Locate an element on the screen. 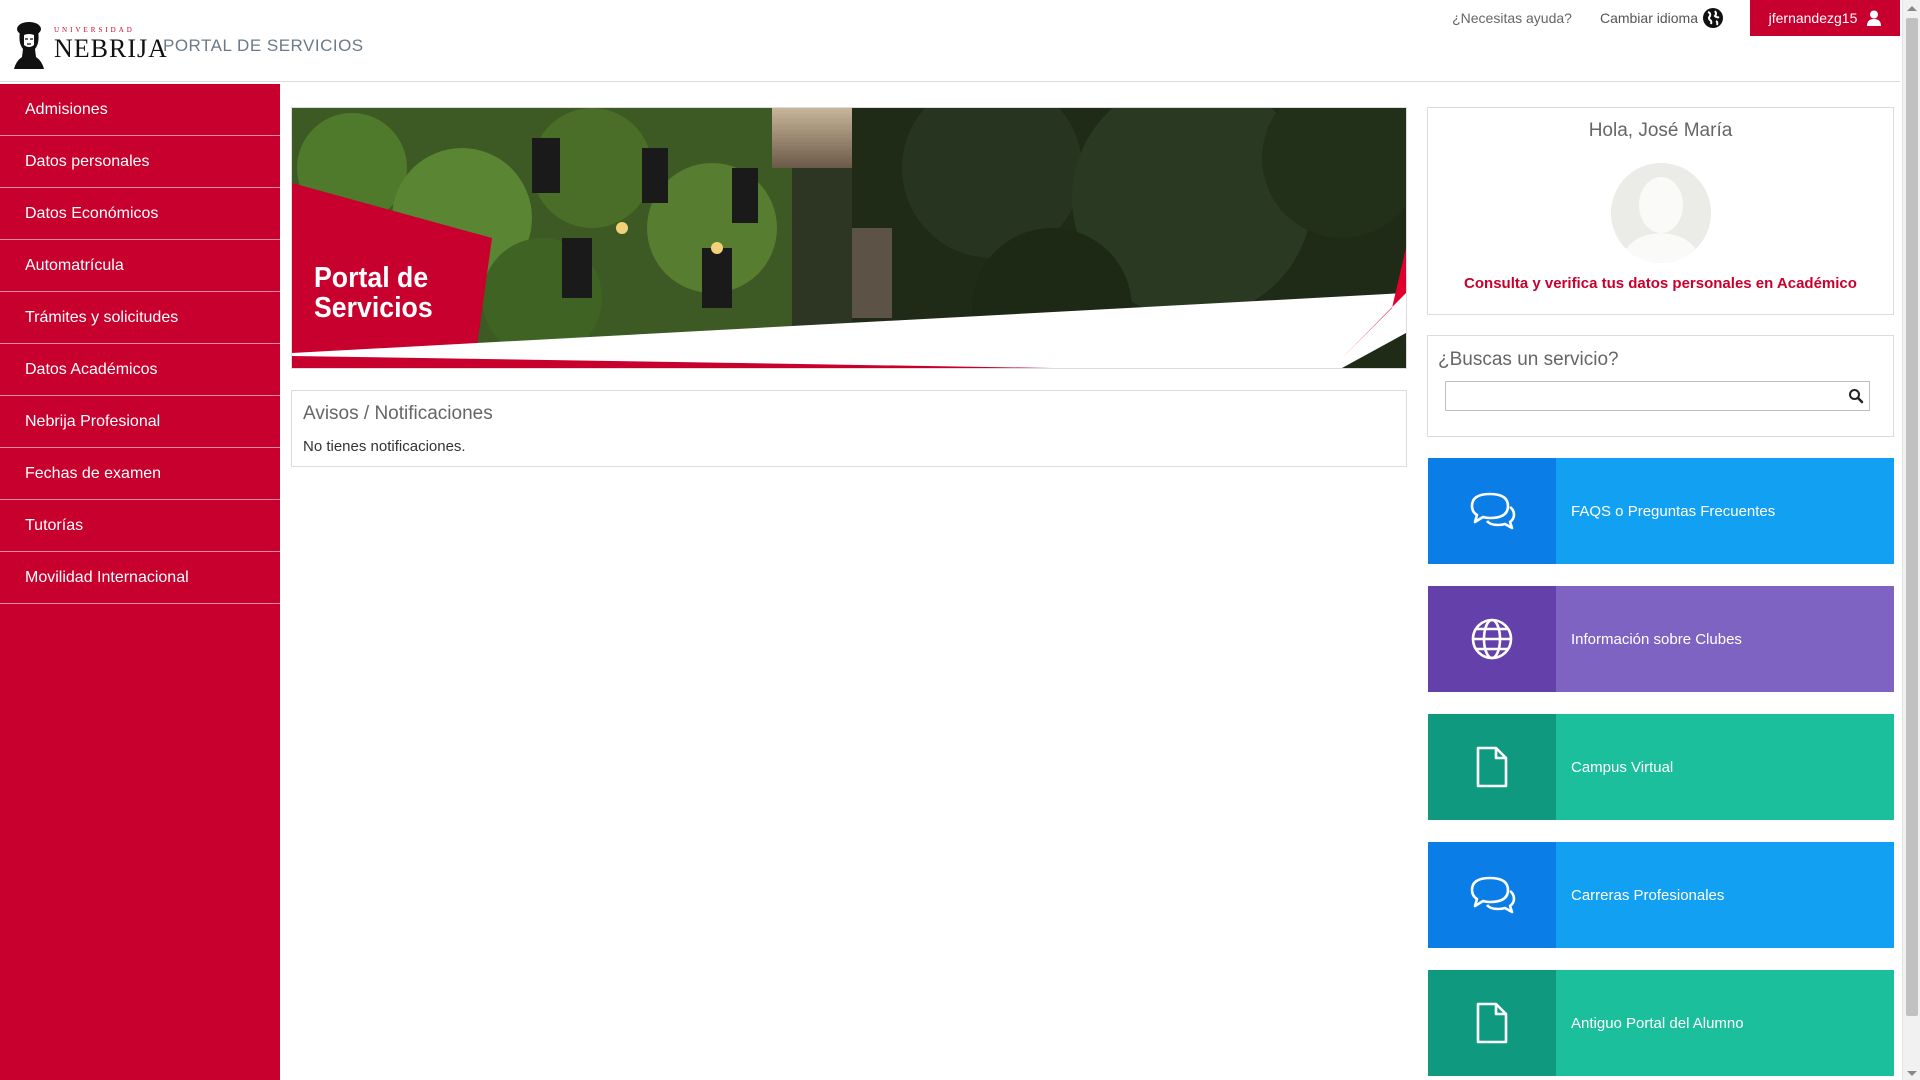 This screenshot has height=1080, width=1920. portal-title: PORTAL DE SERVICIOS is located at coordinates (263, 45).